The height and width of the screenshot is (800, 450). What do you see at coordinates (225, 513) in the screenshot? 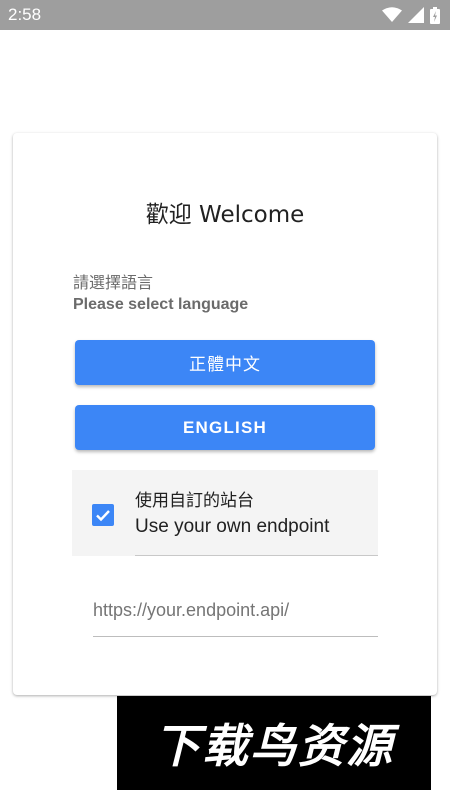
I see `custom-endpoint-toggle: 使用自訂的站台 Use your own endpoint` at bounding box center [225, 513].